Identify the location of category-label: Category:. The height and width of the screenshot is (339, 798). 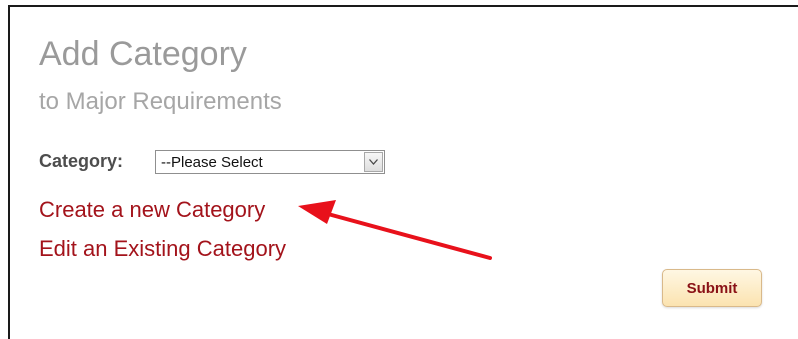
(81, 161).